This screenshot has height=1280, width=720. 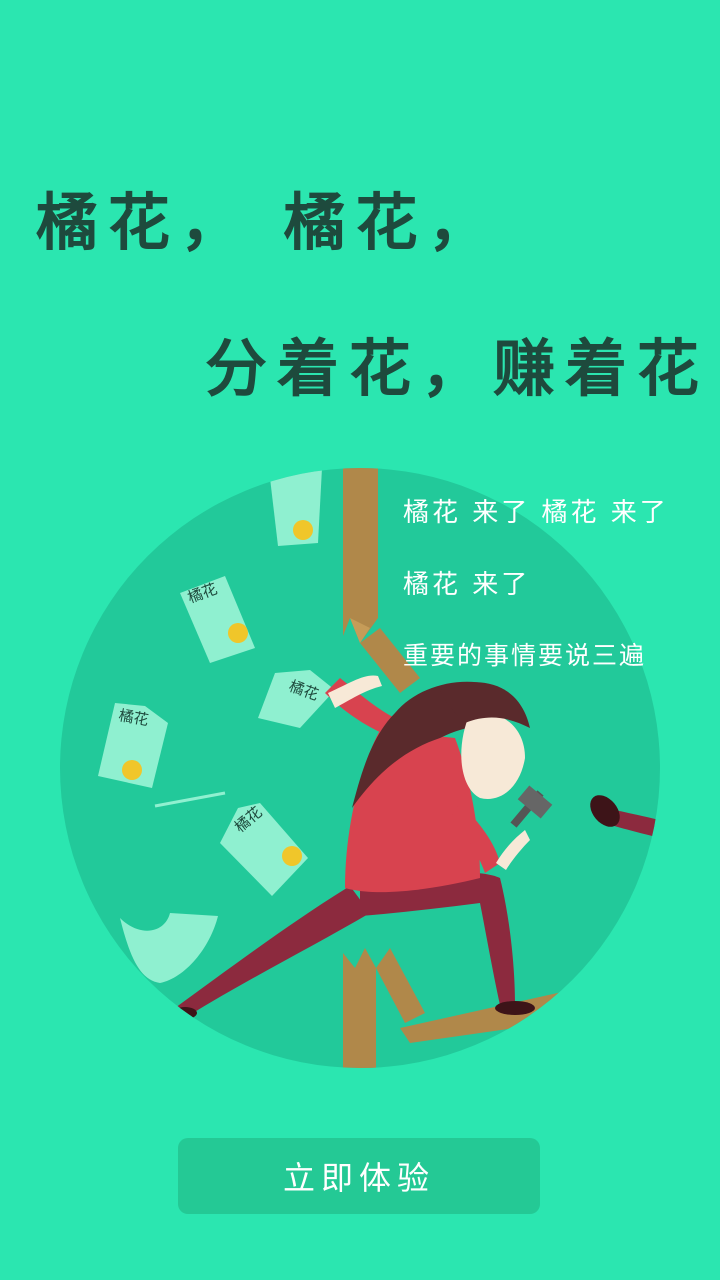 What do you see at coordinates (467, 585) in the screenshot?
I see `caption-line-2: 橘花 来了` at bounding box center [467, 585].